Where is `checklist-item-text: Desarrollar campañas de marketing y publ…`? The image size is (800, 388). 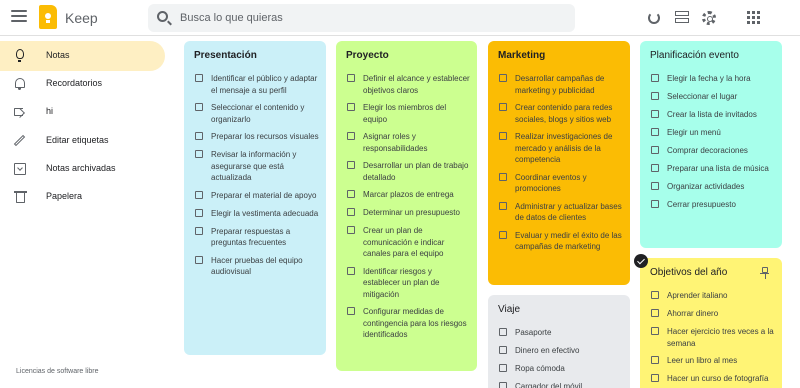 checklist-item-text: Desarrollar campañas de marketing y publ… is located at coordinates (569, 84).